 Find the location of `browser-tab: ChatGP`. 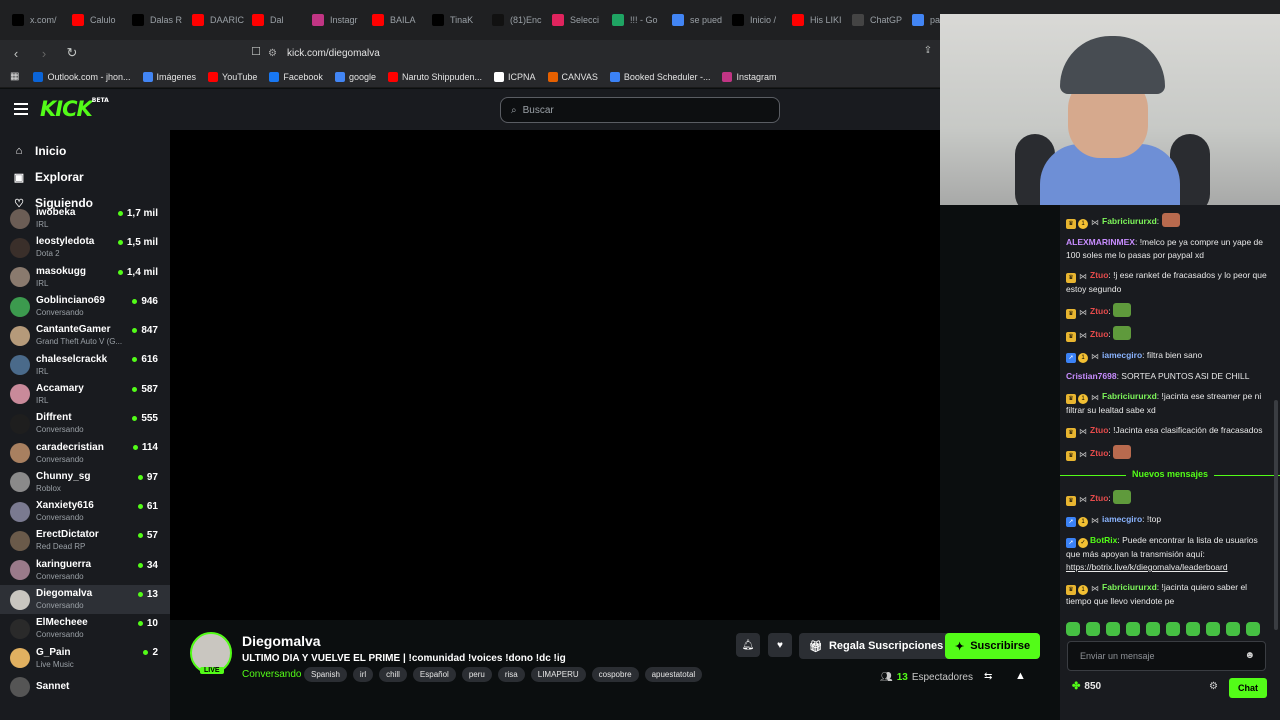

browser-tab: ChatGP is located at coordinates (874, 20).